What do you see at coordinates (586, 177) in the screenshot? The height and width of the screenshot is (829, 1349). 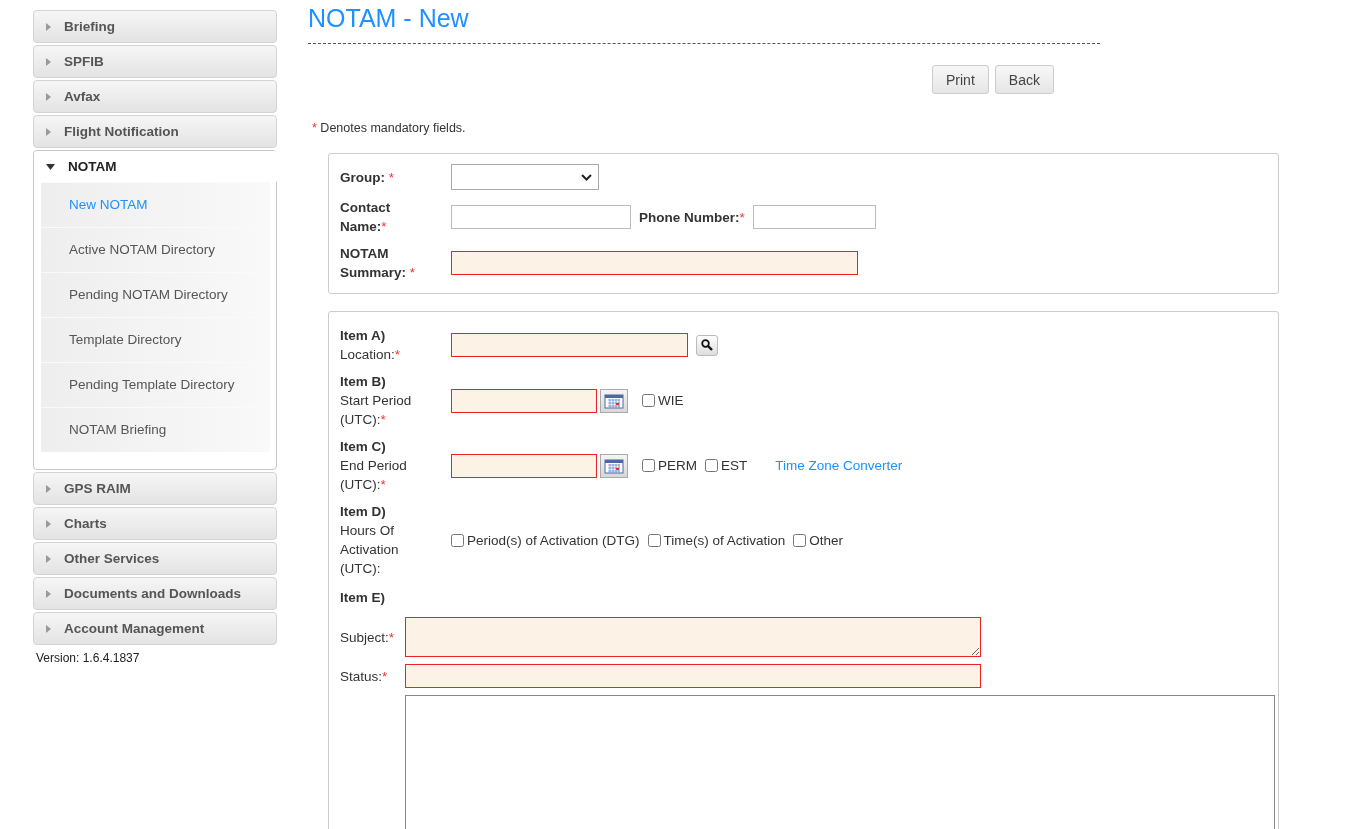 I see `chevron-down-icon` at bounding box center [586, 177].